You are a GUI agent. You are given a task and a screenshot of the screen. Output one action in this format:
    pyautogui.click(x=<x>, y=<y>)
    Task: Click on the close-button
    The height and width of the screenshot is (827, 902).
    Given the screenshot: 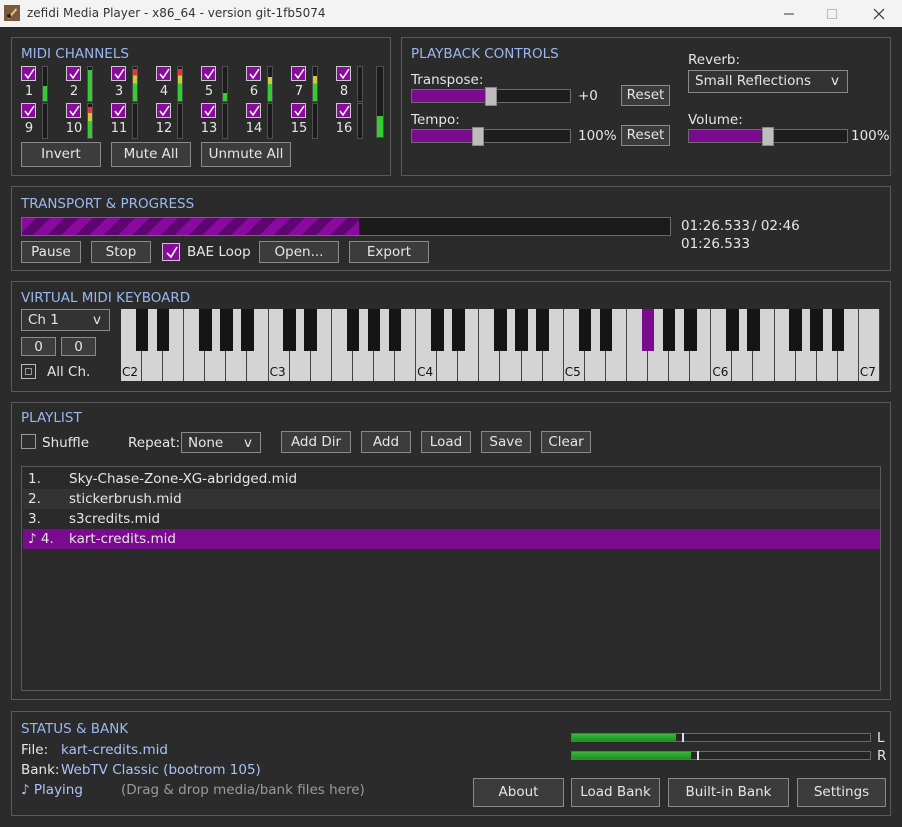 What is the action you would take?
    pyautogui.click(x=879, y=13)
    